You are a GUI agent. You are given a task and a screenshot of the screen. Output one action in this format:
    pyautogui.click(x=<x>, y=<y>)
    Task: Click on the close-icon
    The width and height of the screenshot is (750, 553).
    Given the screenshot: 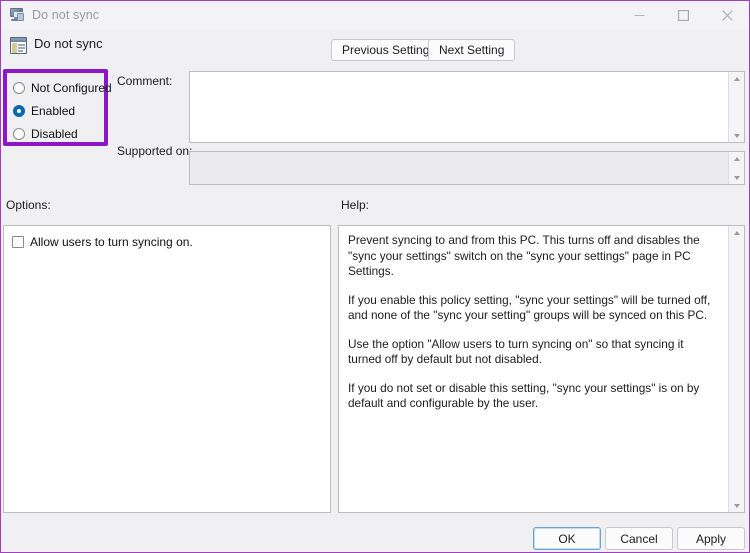 What is the action you would take?
    pyautogui.click(x=727, y=15)
    